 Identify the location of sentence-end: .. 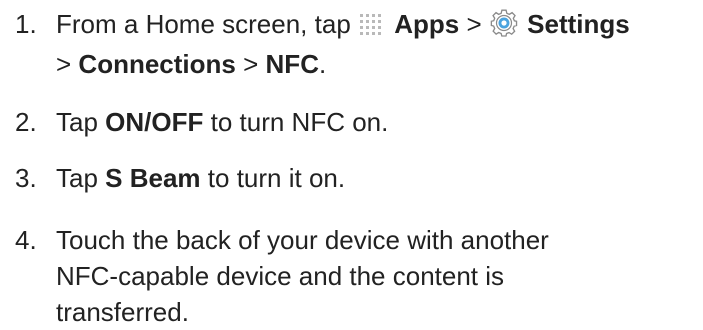
(322, 64).